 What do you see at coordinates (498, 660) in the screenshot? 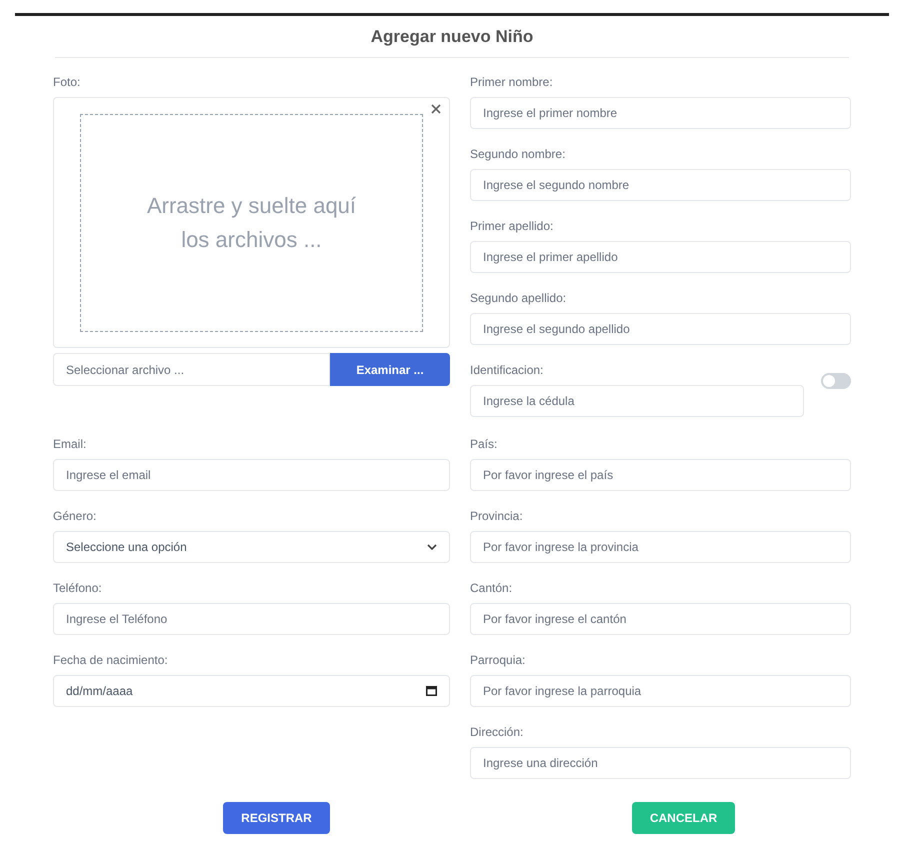
I see `field-label: Parroquia:` at bounding box center [498, 660].